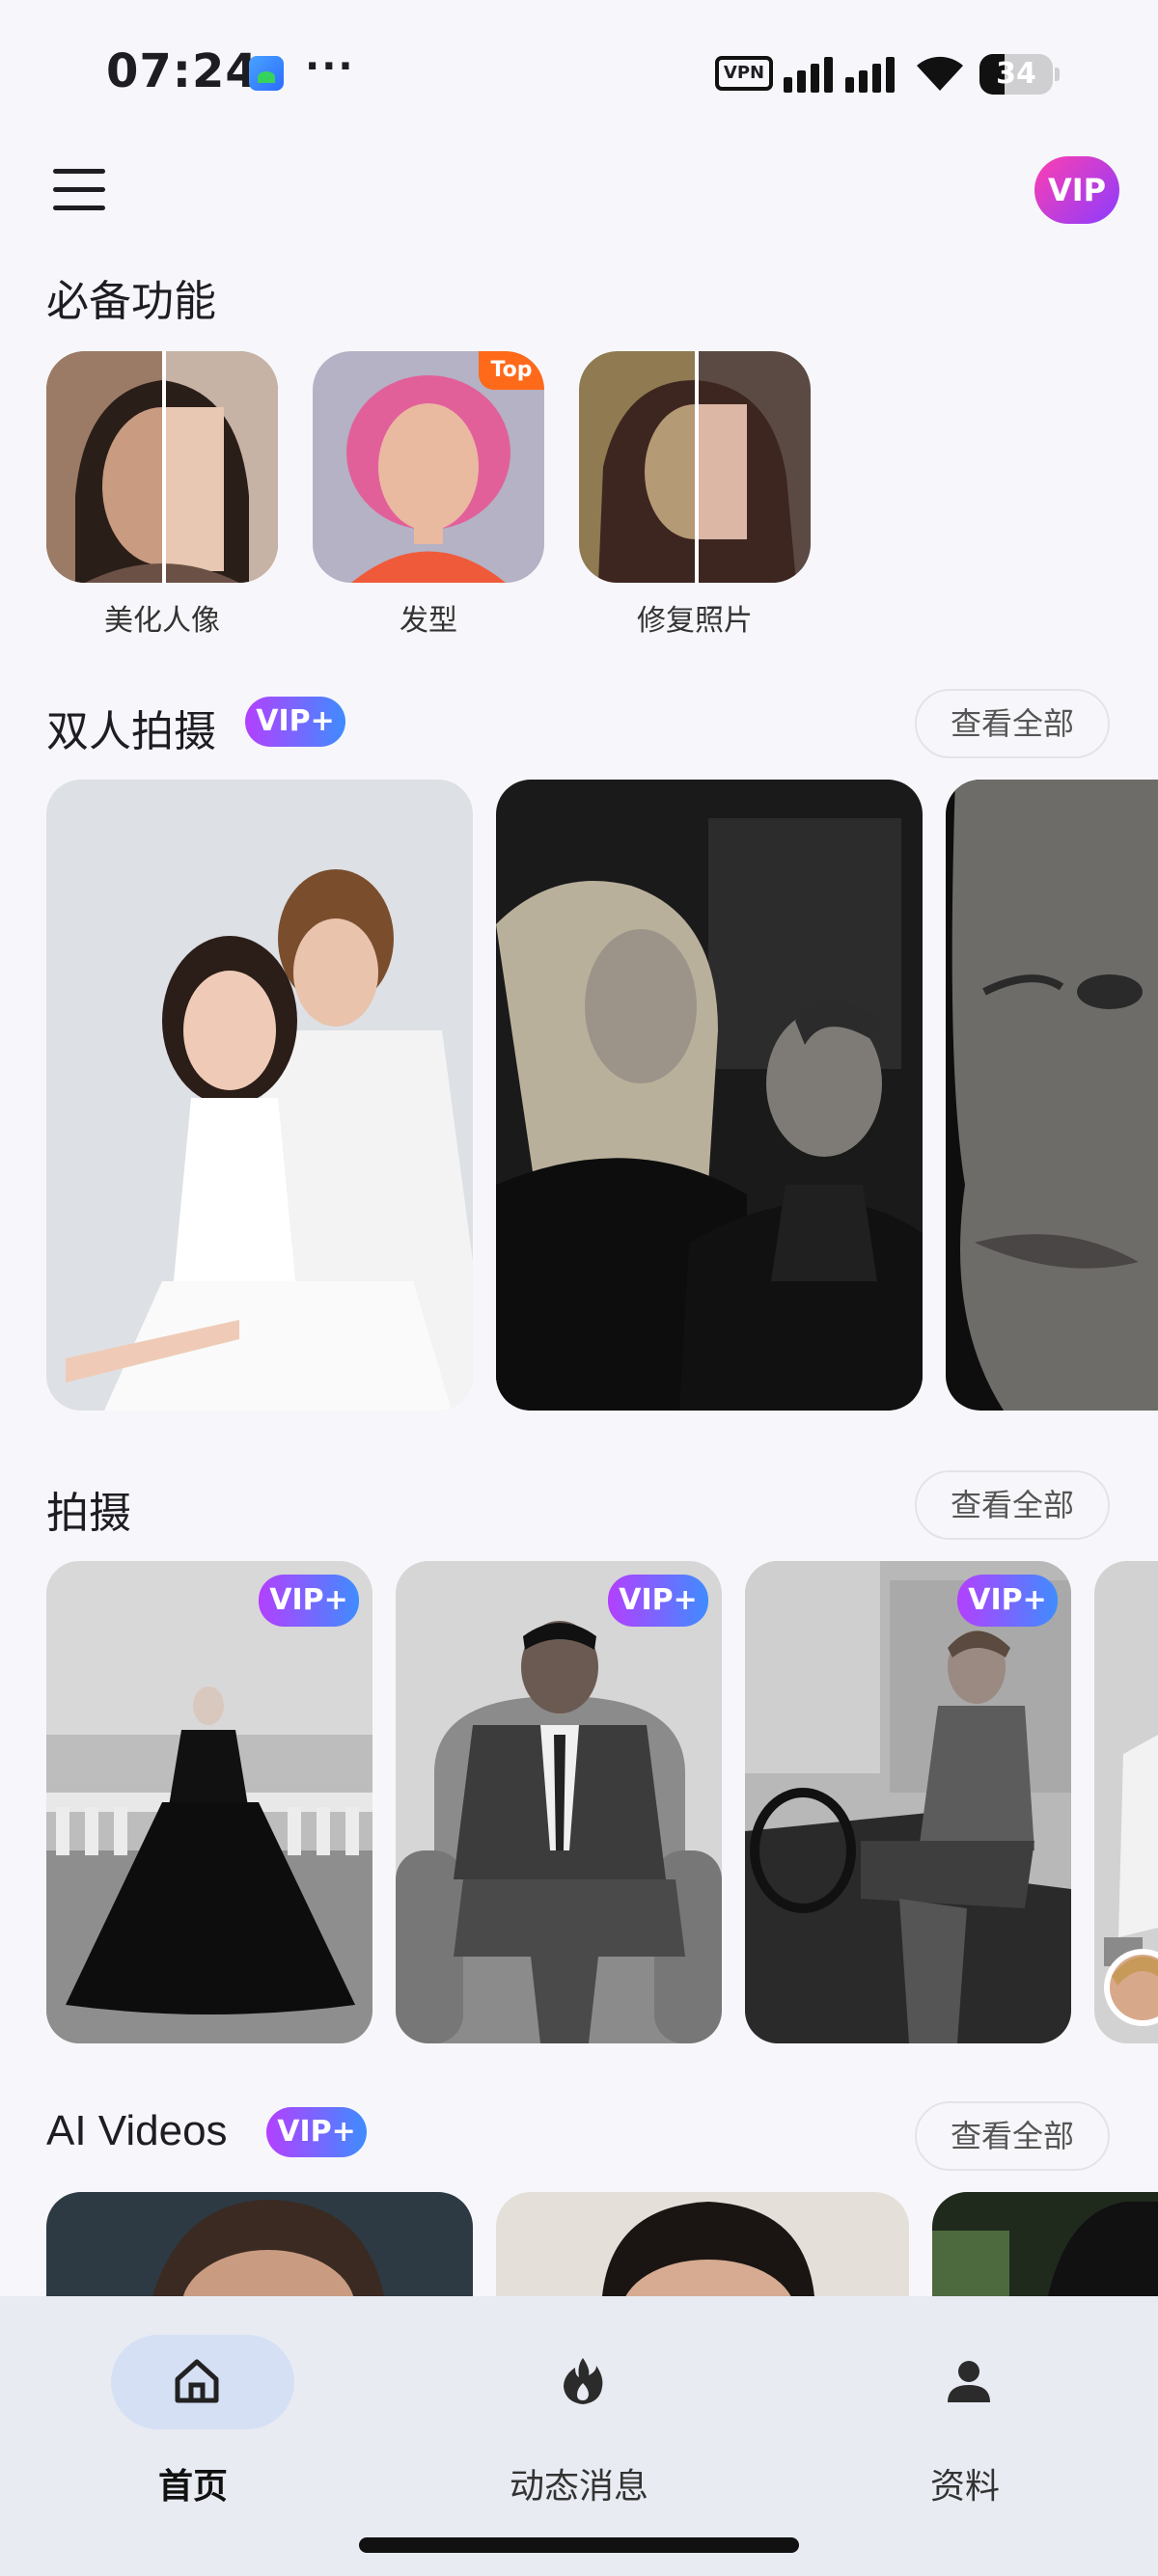 The image size is (1158, 2576). What do you see at coordinates (839, 75) in the screenshot?
I see `signal-icon` at bounding box center [839, 75].